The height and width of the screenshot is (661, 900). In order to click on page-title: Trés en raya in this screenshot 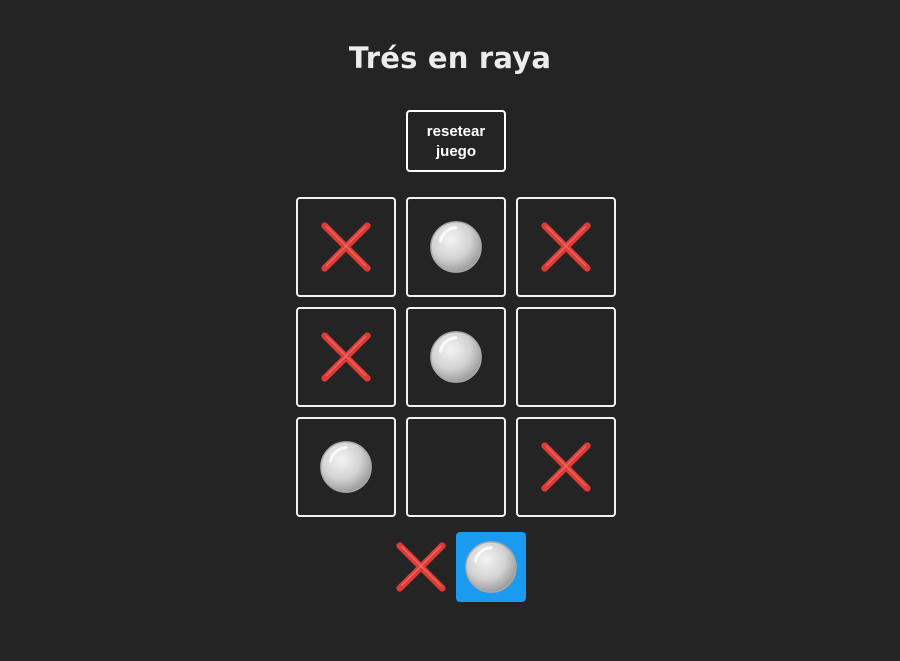, I will do `click(450, 58)`.